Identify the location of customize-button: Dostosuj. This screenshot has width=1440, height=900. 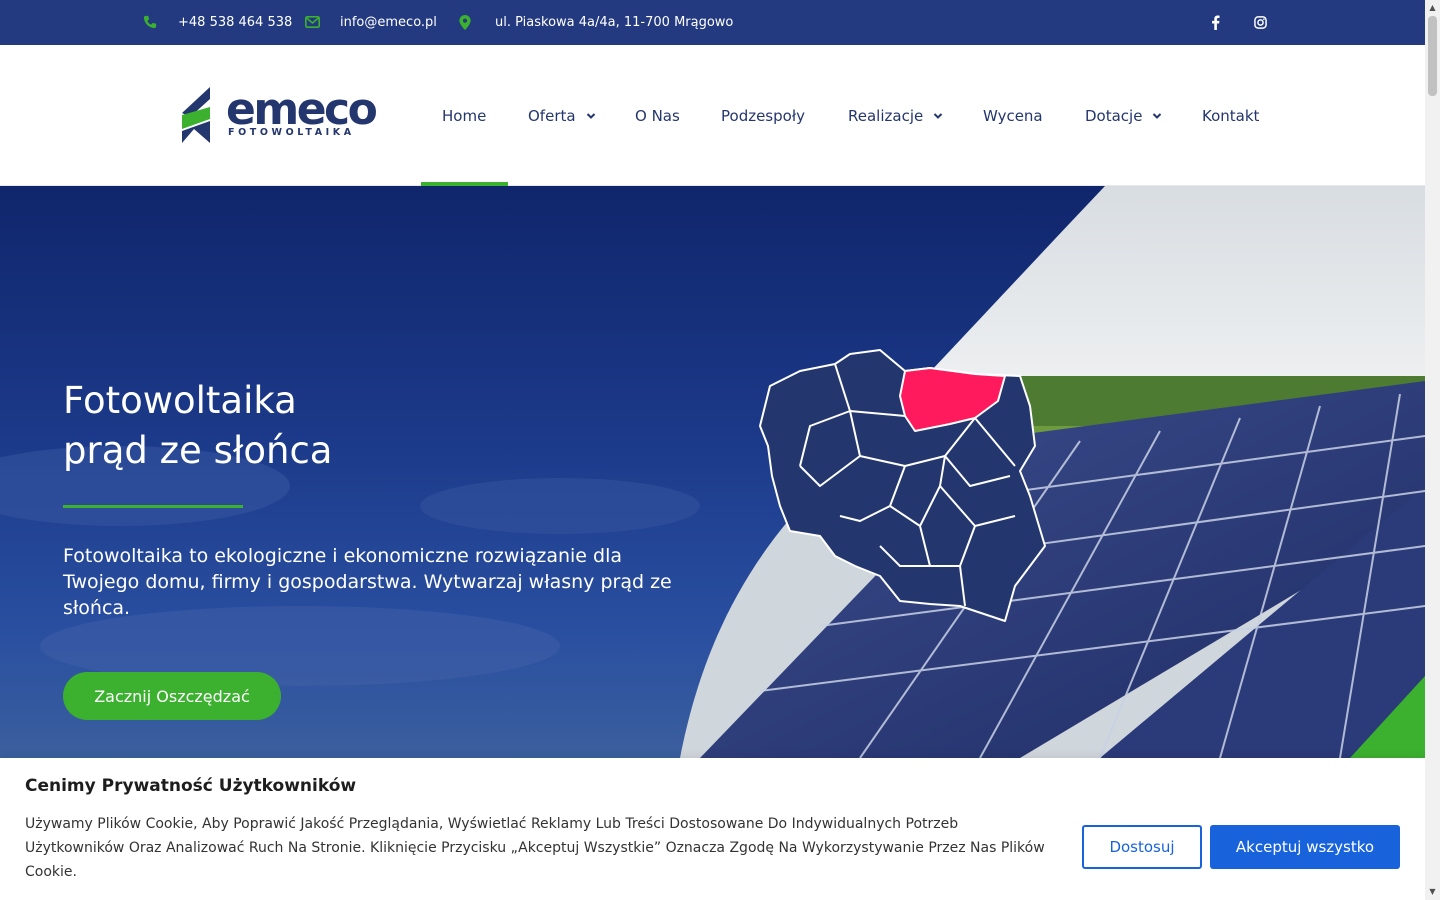
(1142, 847).